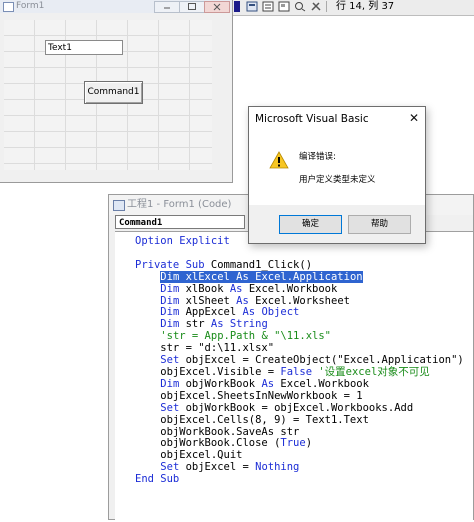 The height and width of the screenshot is (522, 474). What do you see at coordinates (252, 6) in the screenshot?
I see `project-explorer-icon` at bounding box center [252, 6].